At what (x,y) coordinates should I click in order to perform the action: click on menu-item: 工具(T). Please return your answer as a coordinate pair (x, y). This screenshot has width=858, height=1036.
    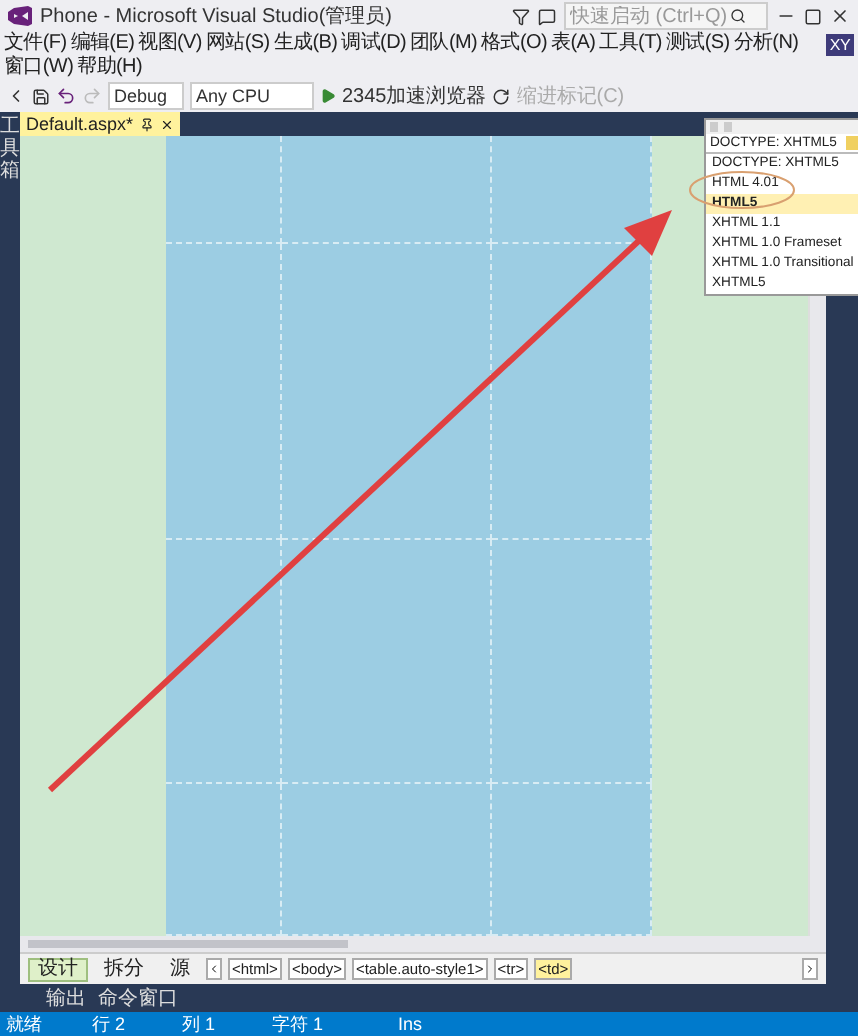
    Looking at the image, I should click on (630, 44).